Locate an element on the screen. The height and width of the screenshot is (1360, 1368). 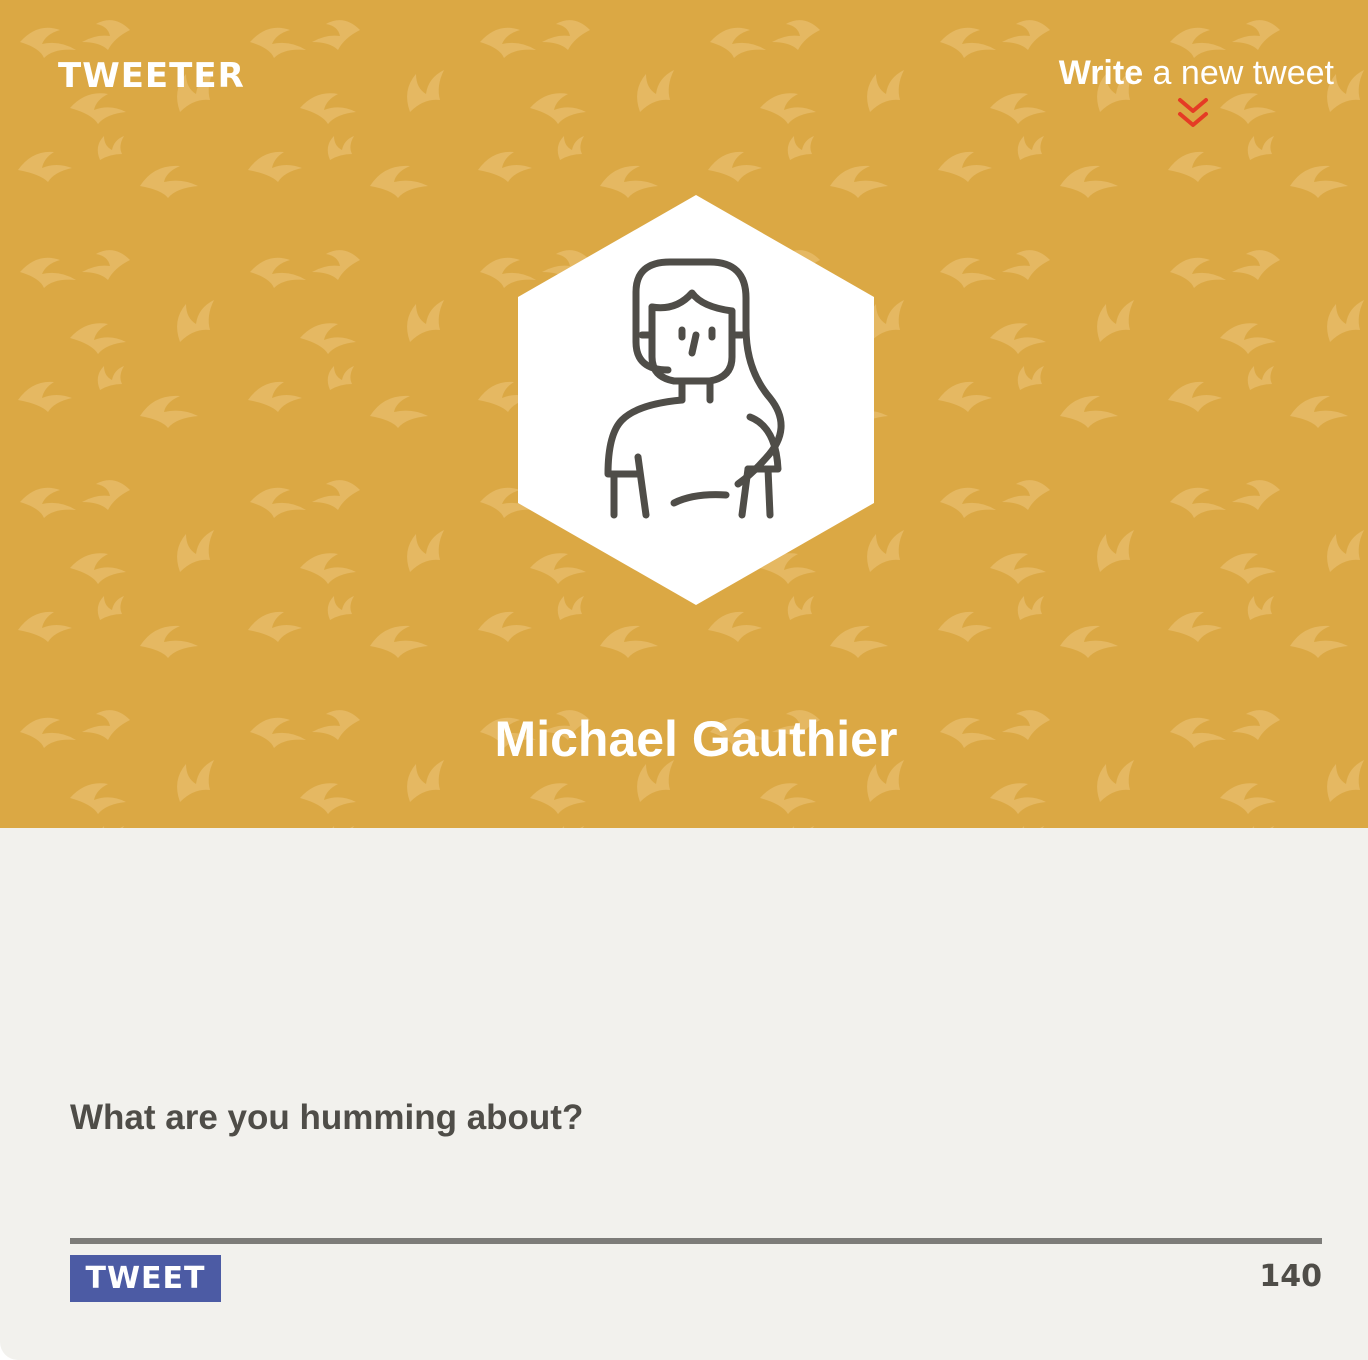
write-new-tweet-link: Write a new tweet is located at coordinates (1196, 73).